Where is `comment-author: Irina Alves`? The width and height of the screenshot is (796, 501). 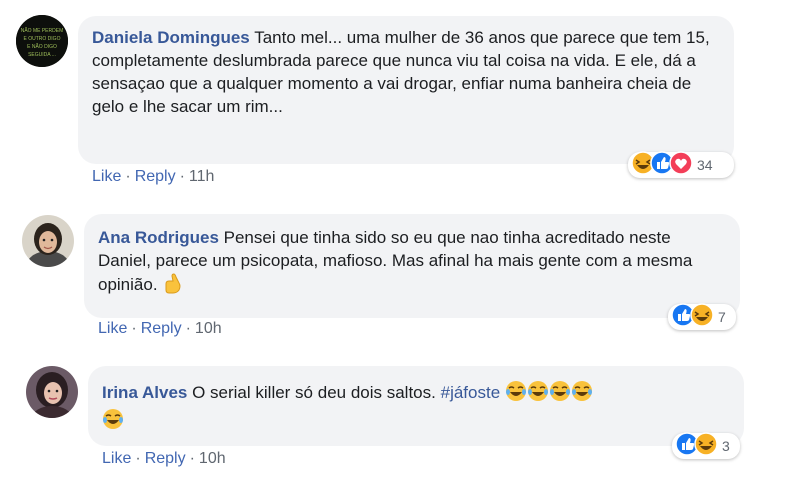
comment-author: Irina Alves is located at coordinates (144, 392).